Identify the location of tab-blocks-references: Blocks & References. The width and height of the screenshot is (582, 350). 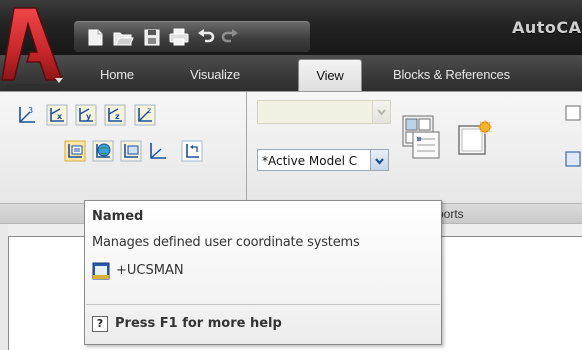
(487, 75).